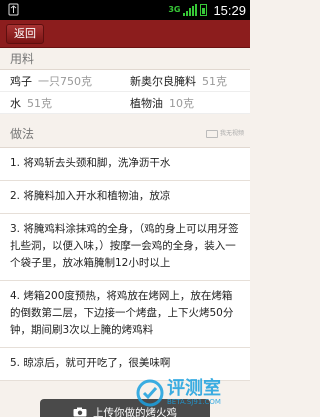  What do you see at coordinates (146, 103) in the screenshot?
I see `ingredient-name: 植物油` at bounding box center [146, 103].